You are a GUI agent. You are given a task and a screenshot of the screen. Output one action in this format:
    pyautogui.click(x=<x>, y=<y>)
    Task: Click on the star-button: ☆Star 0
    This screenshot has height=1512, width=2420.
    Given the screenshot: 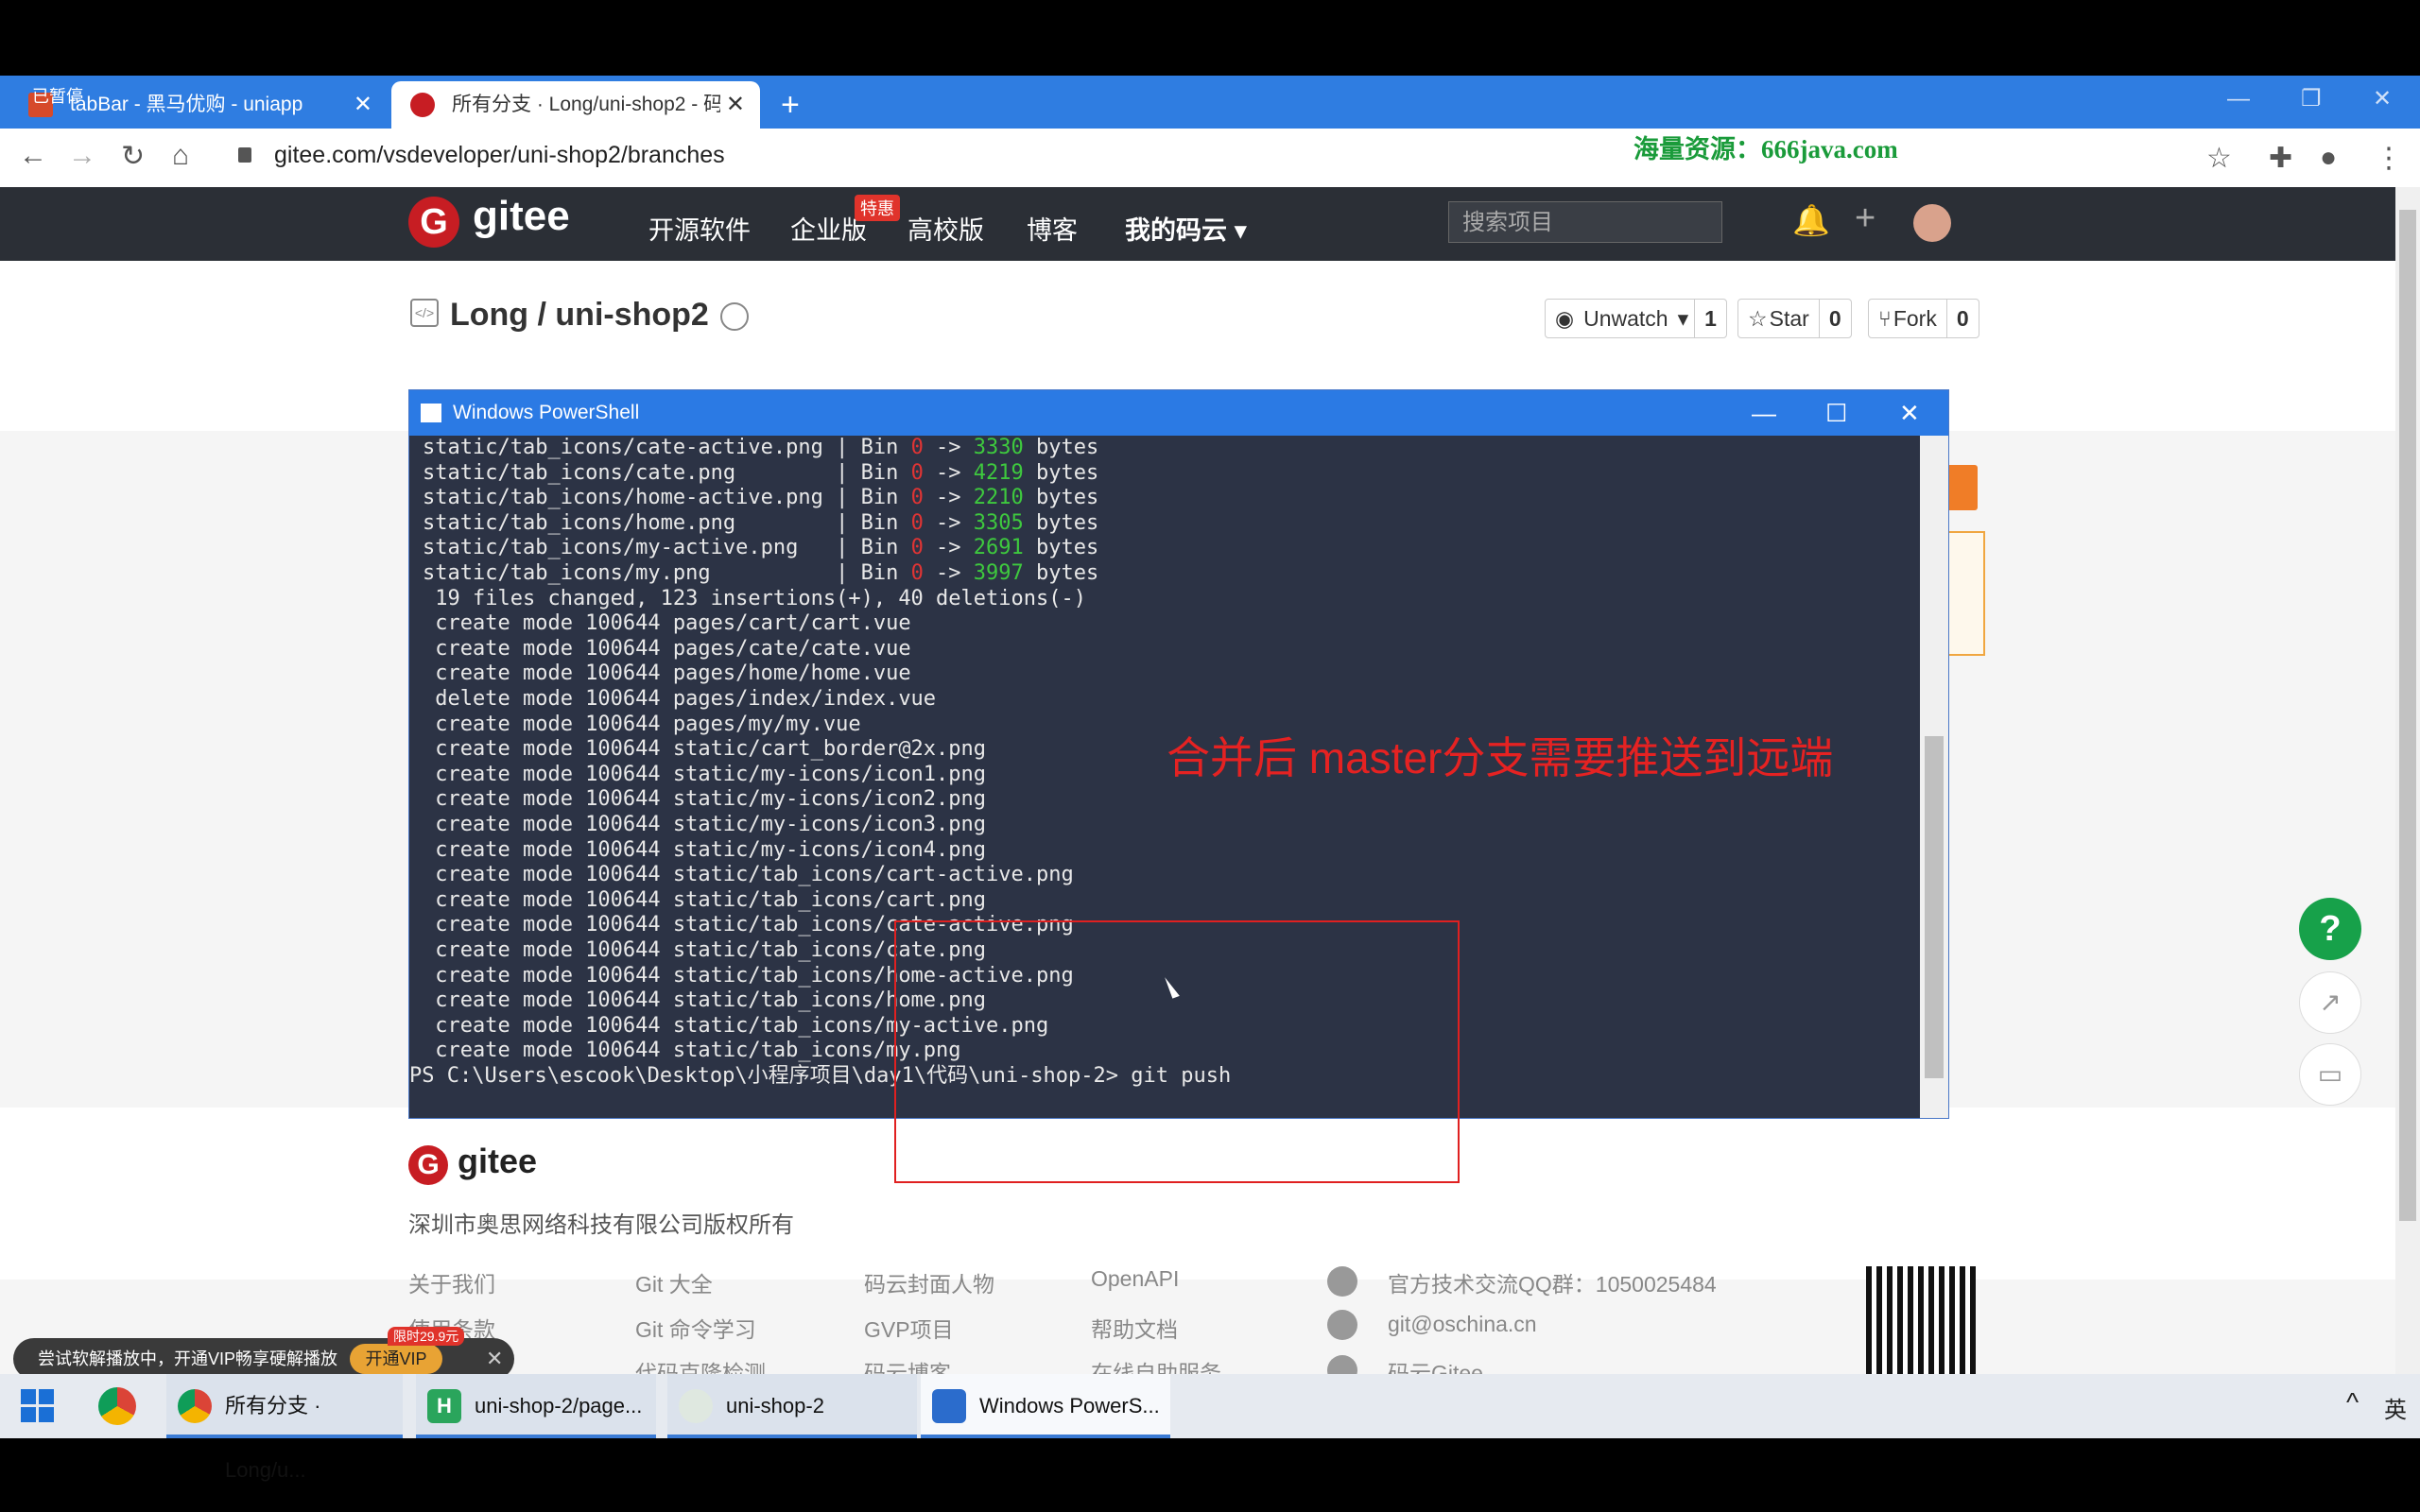 What is the action you would take?
    pyautogui.click(x=1794, y=318)
    